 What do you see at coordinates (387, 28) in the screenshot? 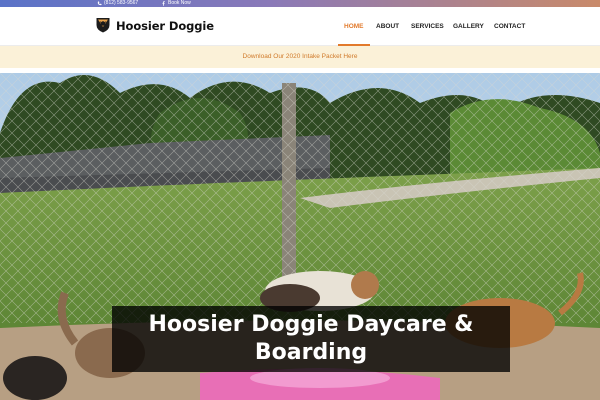
I see `nav-about: ABOUT` at bounding box center [387, 28].